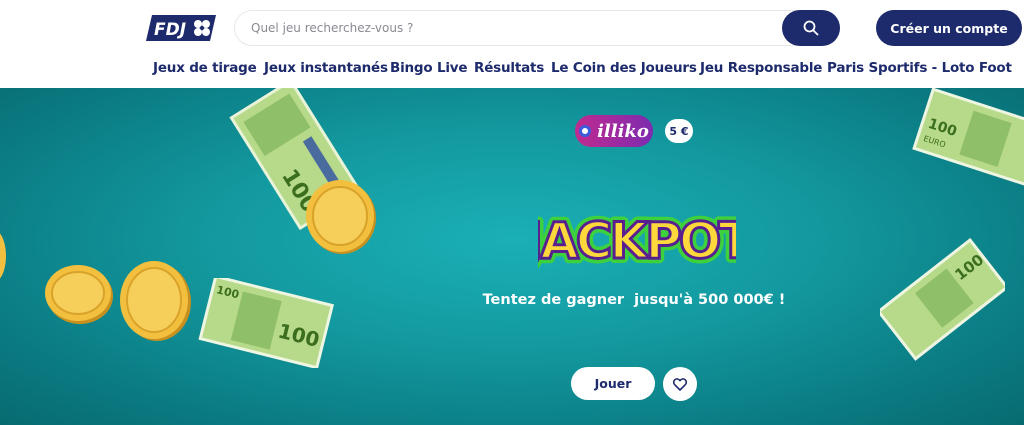  Describe the element at coordinates (170, 30) in the screenshot. I see `fdj-logo-text: FDJ` at that location.